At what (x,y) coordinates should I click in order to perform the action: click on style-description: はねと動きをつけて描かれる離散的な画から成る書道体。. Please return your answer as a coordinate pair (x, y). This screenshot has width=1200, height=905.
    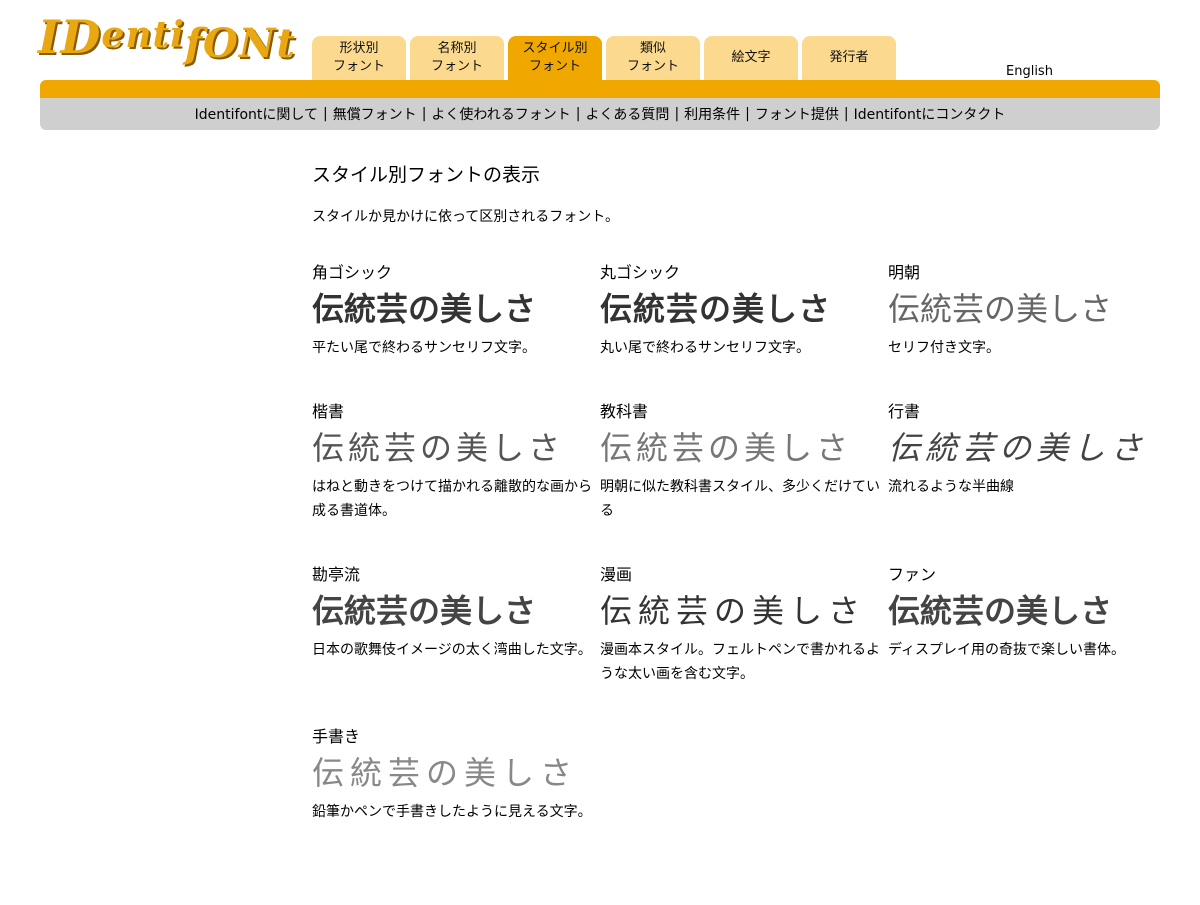
    Looking at the image, I should click on (452, 499).